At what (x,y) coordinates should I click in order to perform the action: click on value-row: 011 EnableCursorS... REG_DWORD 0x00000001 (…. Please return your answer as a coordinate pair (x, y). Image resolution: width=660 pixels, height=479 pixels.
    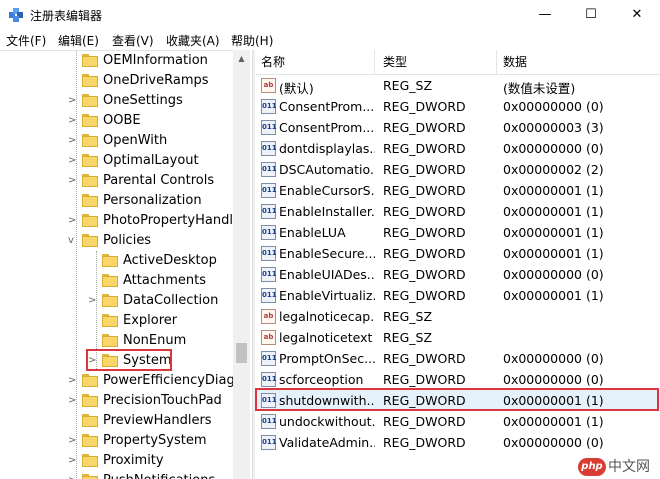
    Looking at the image, I should click on (457, 190).